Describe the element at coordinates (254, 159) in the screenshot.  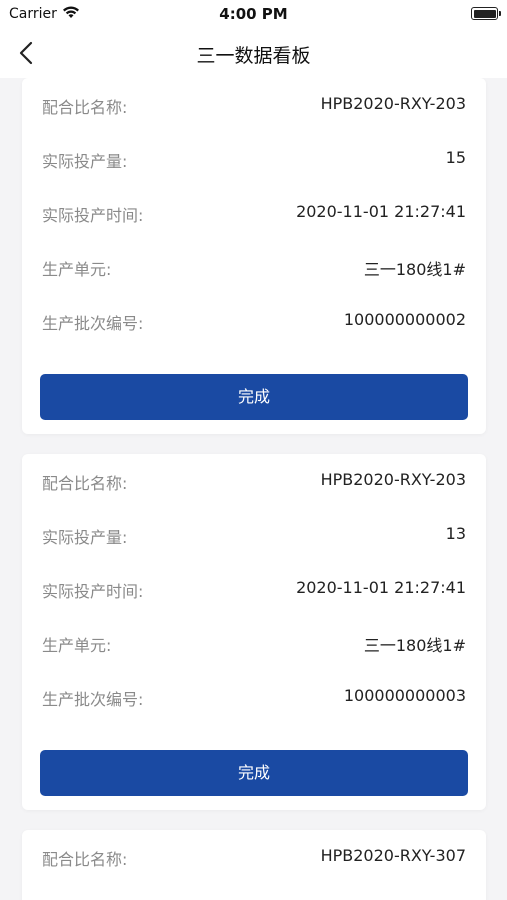
I see `actual-qty-row: 实际投产量: 15` at that location.